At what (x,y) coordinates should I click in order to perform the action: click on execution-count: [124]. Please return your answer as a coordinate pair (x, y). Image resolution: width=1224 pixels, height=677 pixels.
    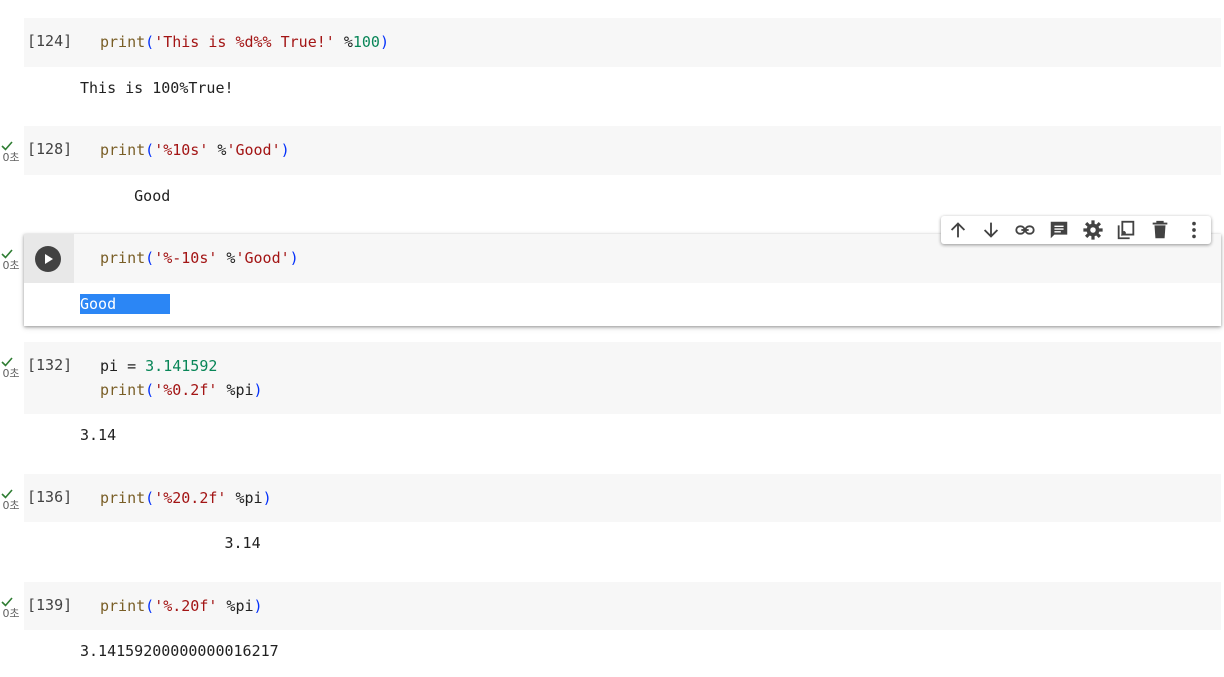
    Looking at the image, I should click on (50, 41).